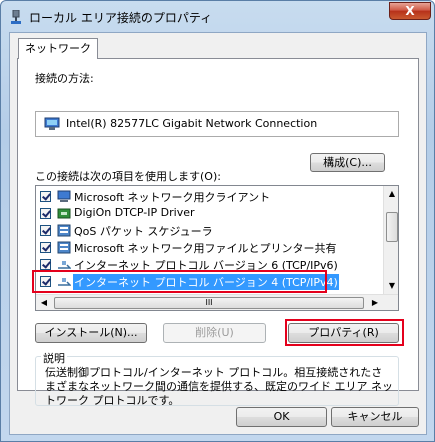 Image resolution: width=435 pixels, height=442 pixels. I want to click on ok-button: OK, so click(281, 417).